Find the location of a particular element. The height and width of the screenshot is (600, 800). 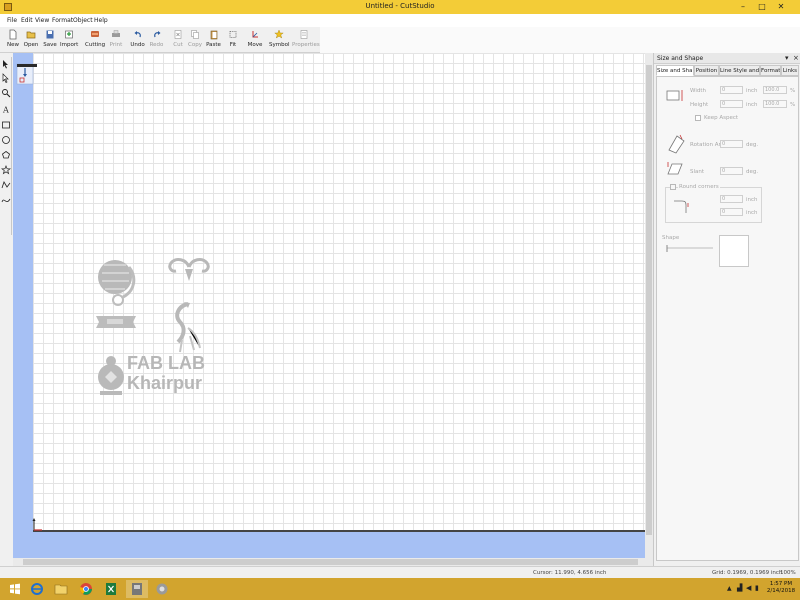

slant-icon is located at coordinates (675, 168).